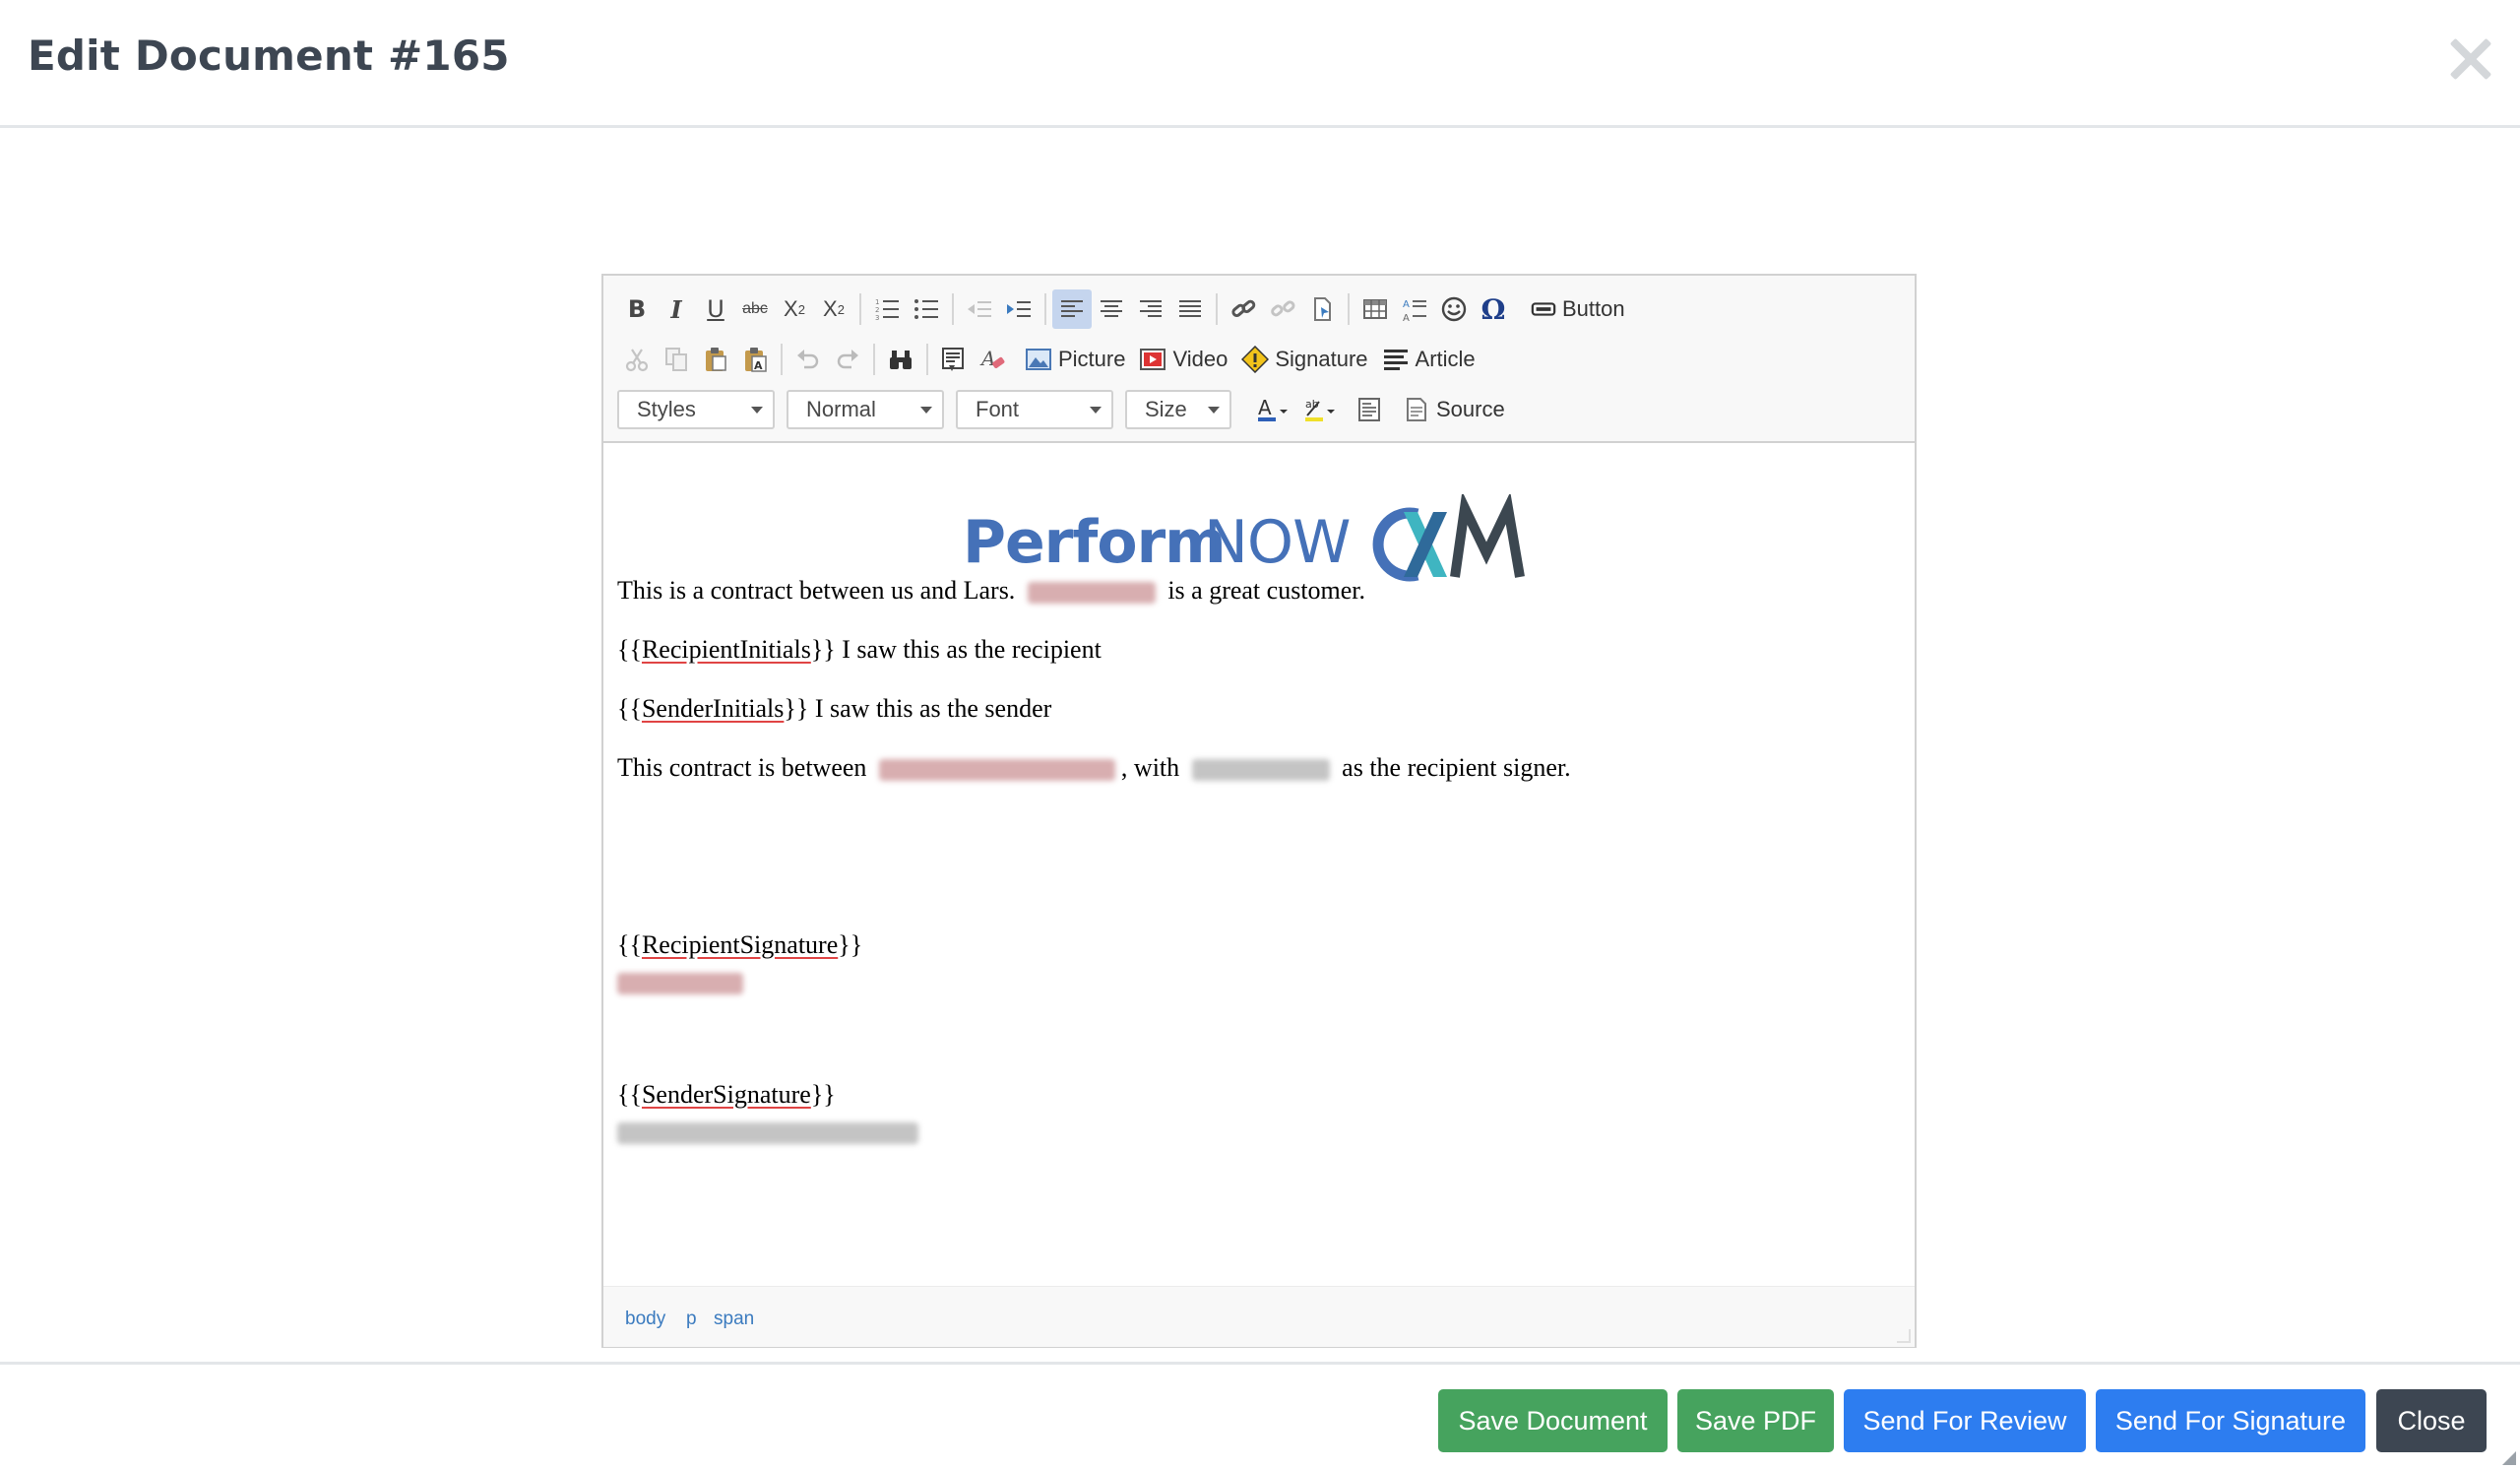 The width and height of the screenshot is (2520, 1469). I want to click on recipient-signature-field: {{RecipientSignature}}, so click(739, 945).